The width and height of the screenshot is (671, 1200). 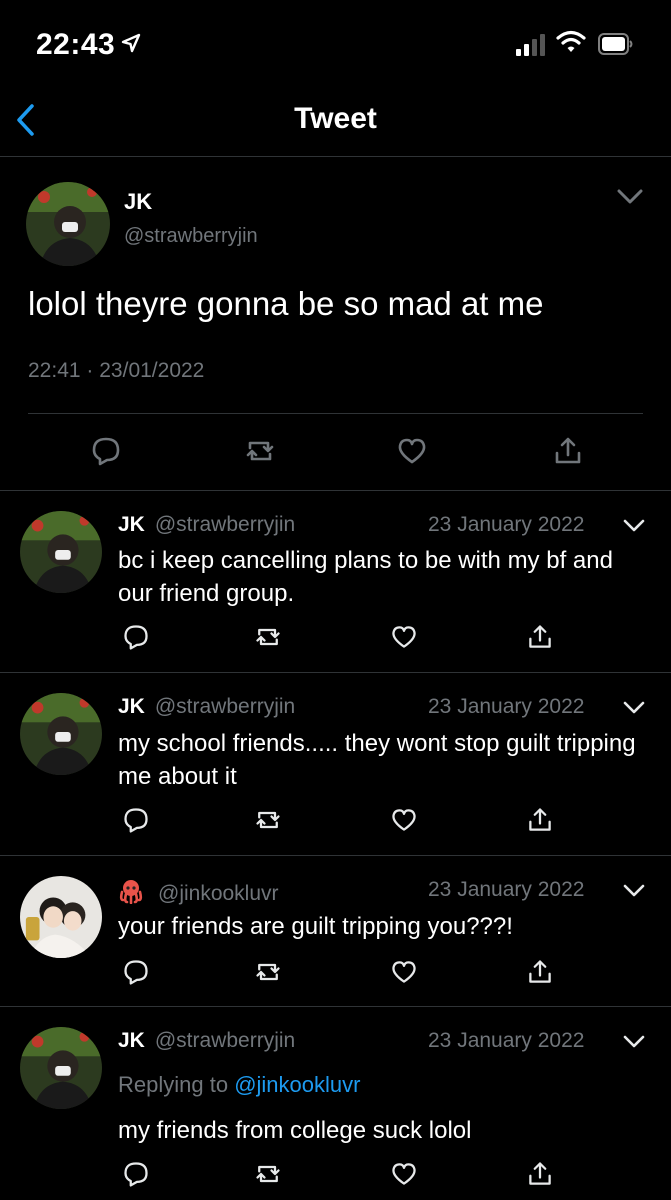 I want to click on tweet-time: 22:41, so click(x=54, y=370).